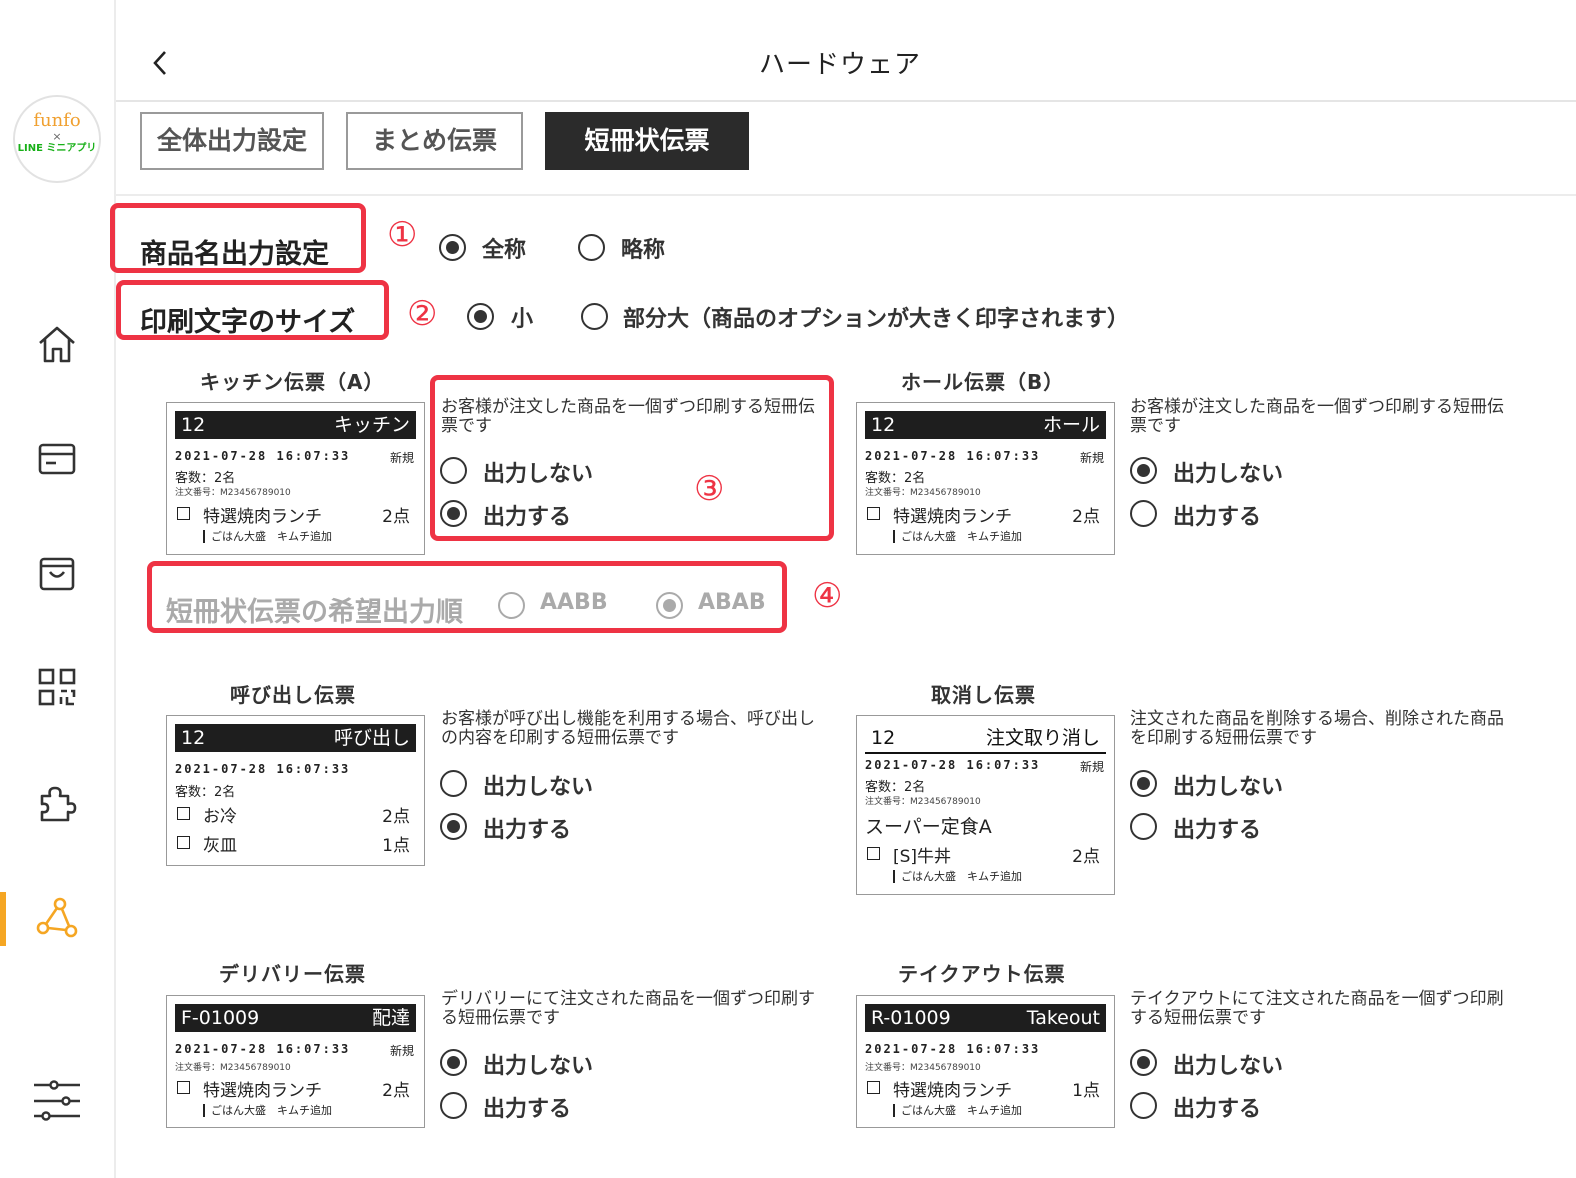 The image size is (1576, 1178). What do you see at coordinates (527, 517) in the screenshot?
I see `radio-kitchen-output-label: 出力する` at bounding box center [527, 517].